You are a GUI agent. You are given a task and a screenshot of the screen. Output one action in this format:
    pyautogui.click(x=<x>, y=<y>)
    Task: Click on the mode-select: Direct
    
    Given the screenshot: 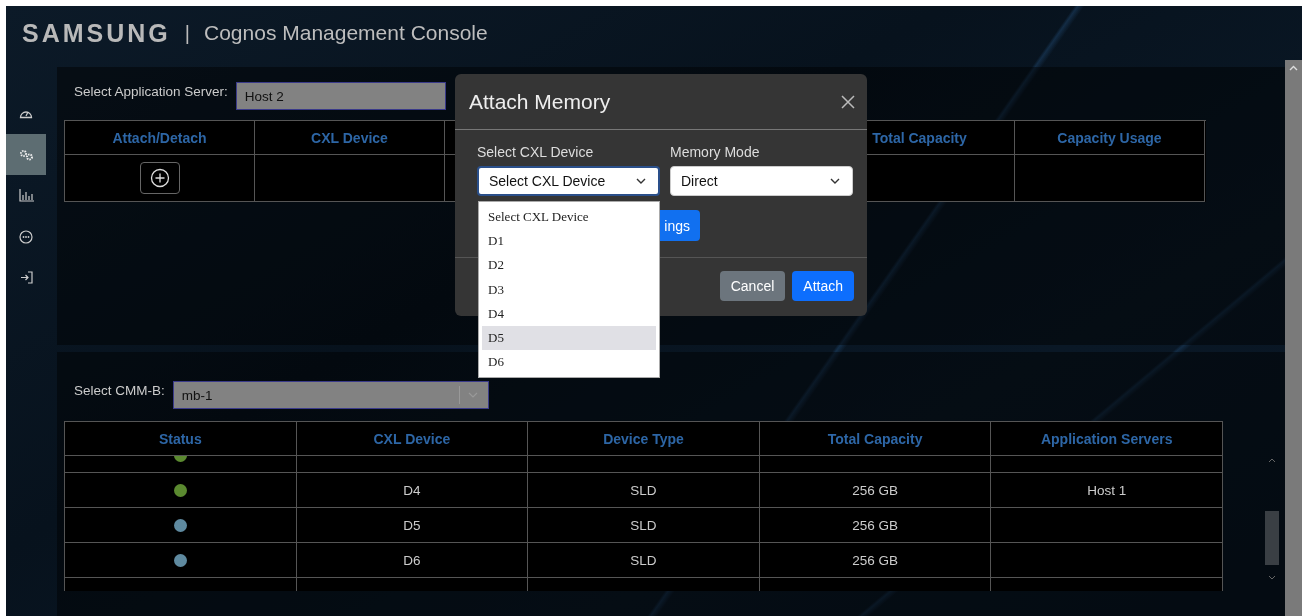 What is the action you would take?
    pyautogui.click(x=761, y=181)
    